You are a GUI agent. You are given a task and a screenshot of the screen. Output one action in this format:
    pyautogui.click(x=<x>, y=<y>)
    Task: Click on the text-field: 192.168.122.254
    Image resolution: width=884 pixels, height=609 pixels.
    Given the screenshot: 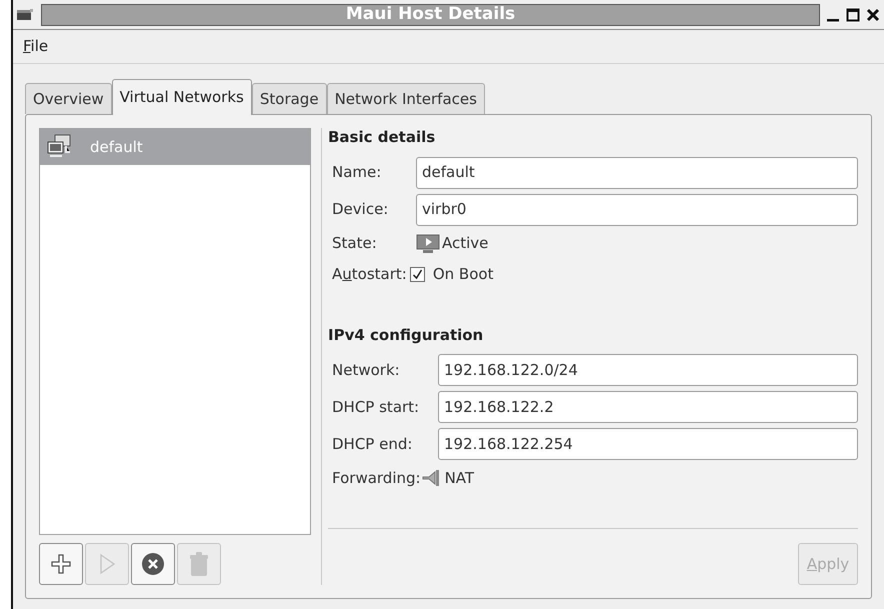 What is the action you would take?
    pyautogui.click(x=648, y=444)
    